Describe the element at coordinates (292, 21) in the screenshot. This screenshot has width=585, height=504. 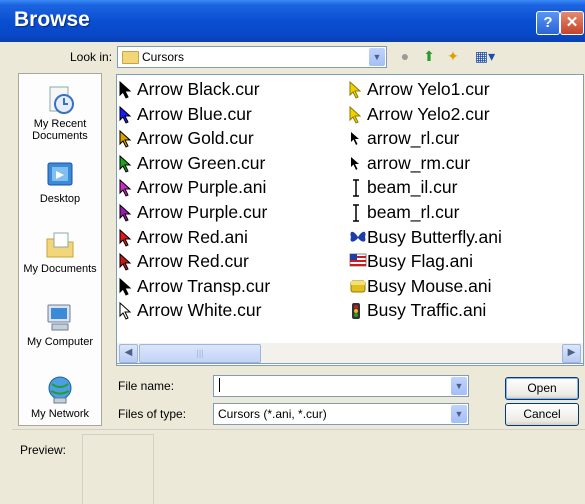
I see `title-bar: Browse ? ✕` at that location.